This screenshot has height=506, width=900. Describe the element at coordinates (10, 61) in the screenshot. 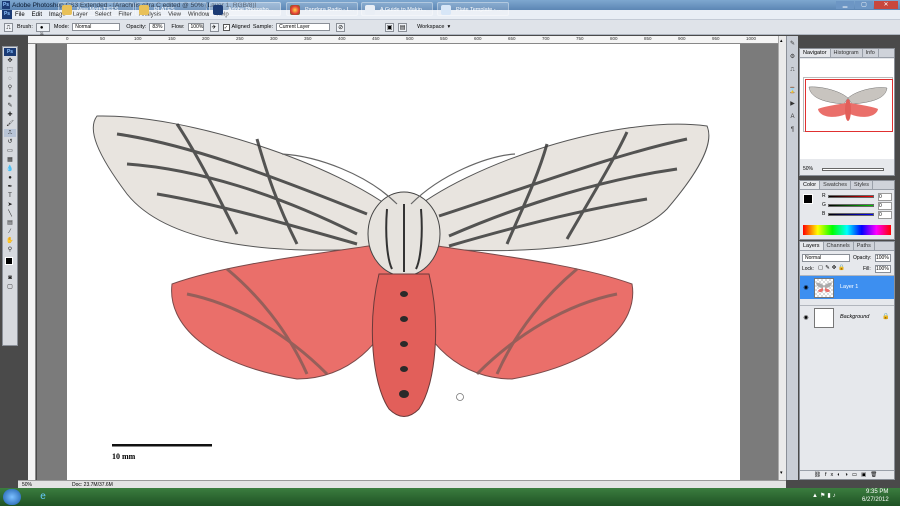

I see `move-tool-icon: ✥` at that location.